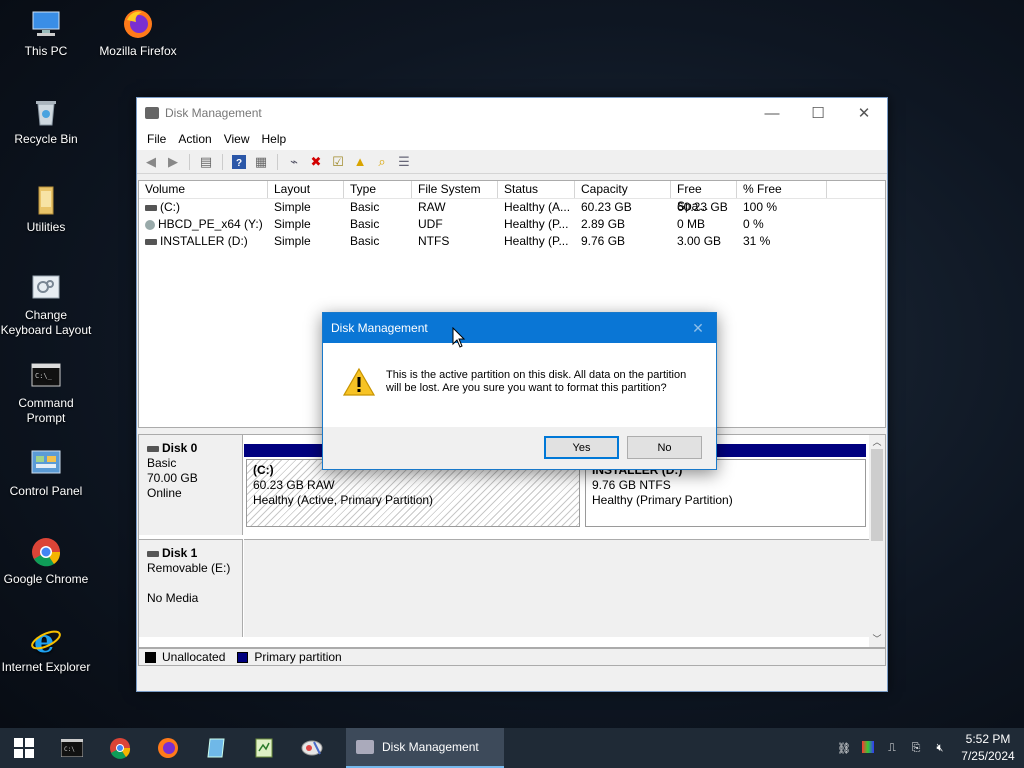  I want to click on maximize-button: ☐, so click(818, 113).